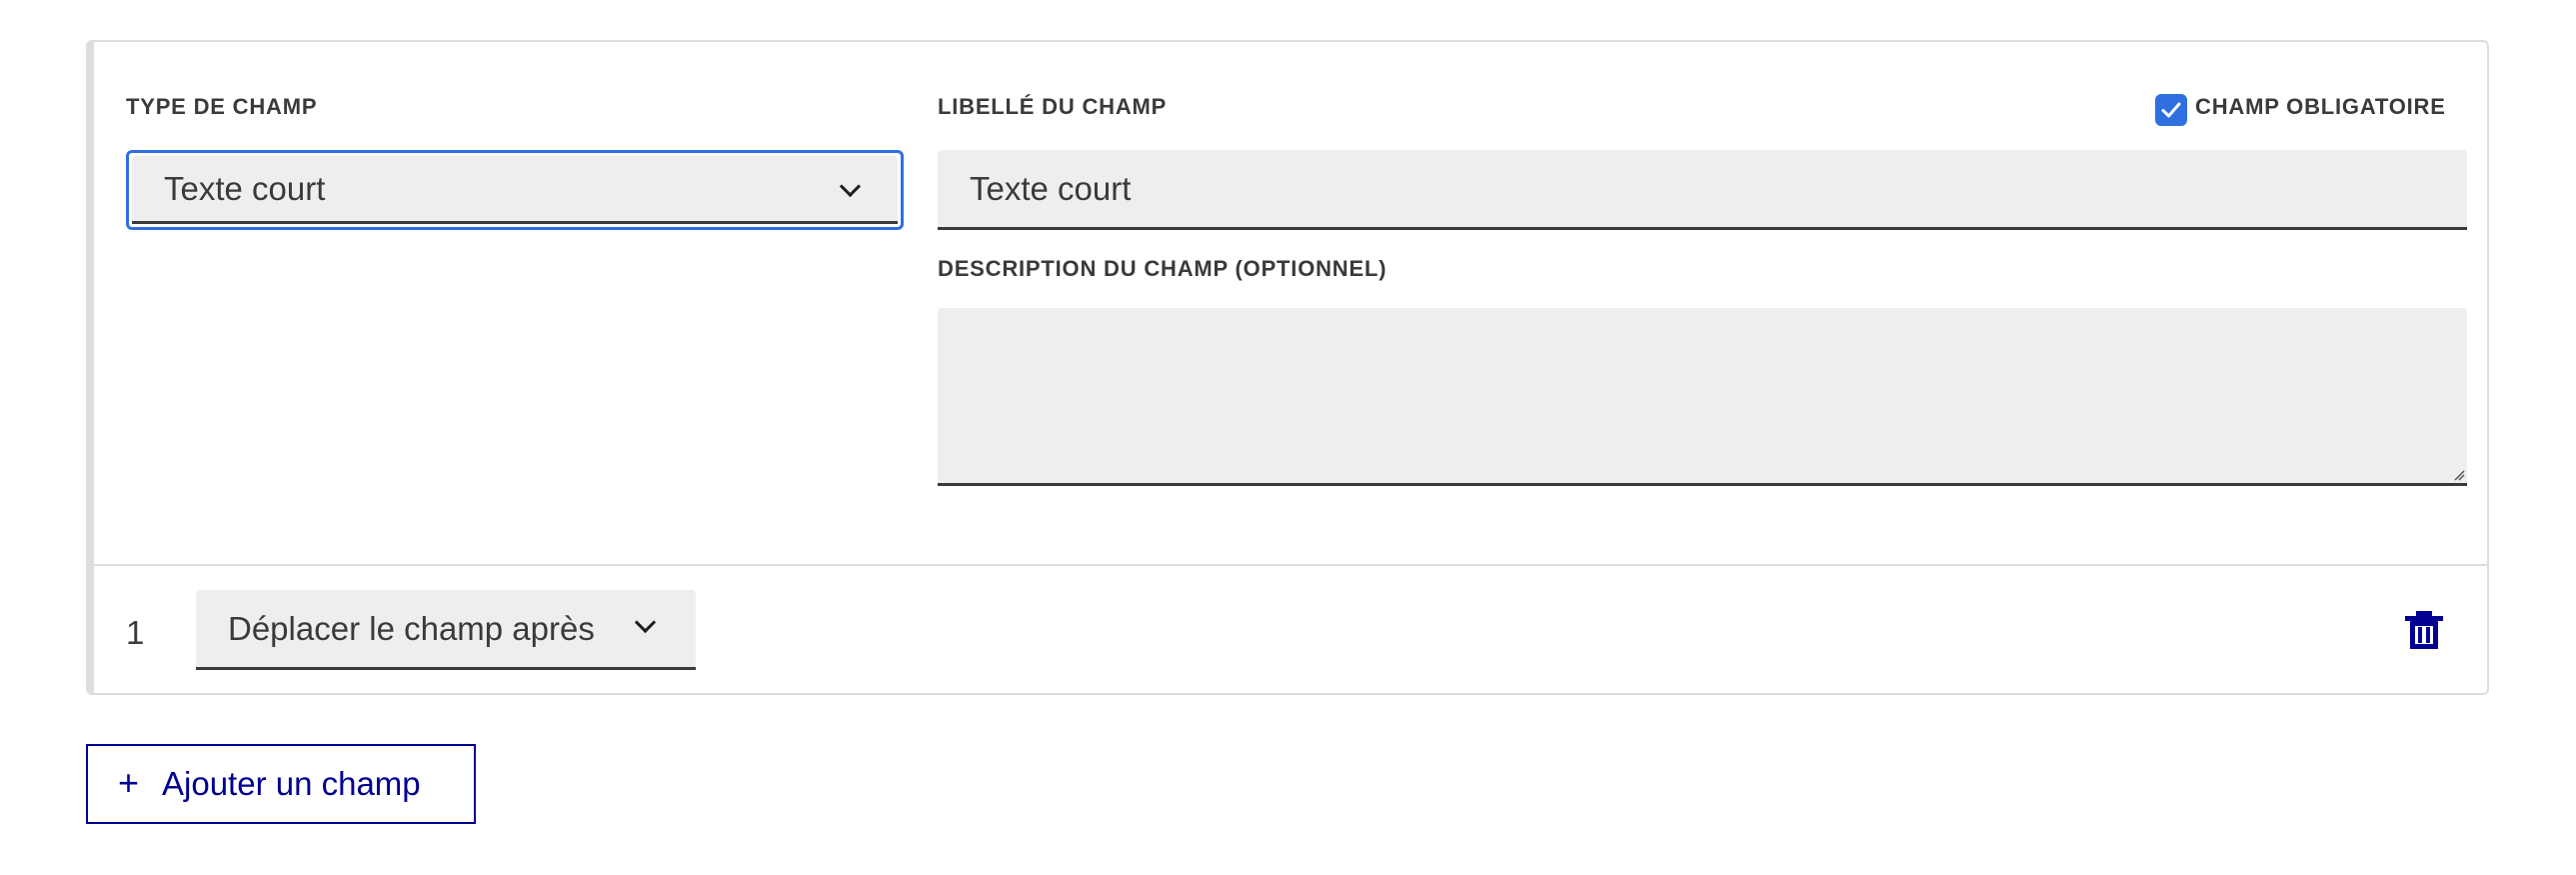  Describe the element at coordinates (291, 783) in the screenshot. I see `add-field-label: Ajouter un champ` at that location.